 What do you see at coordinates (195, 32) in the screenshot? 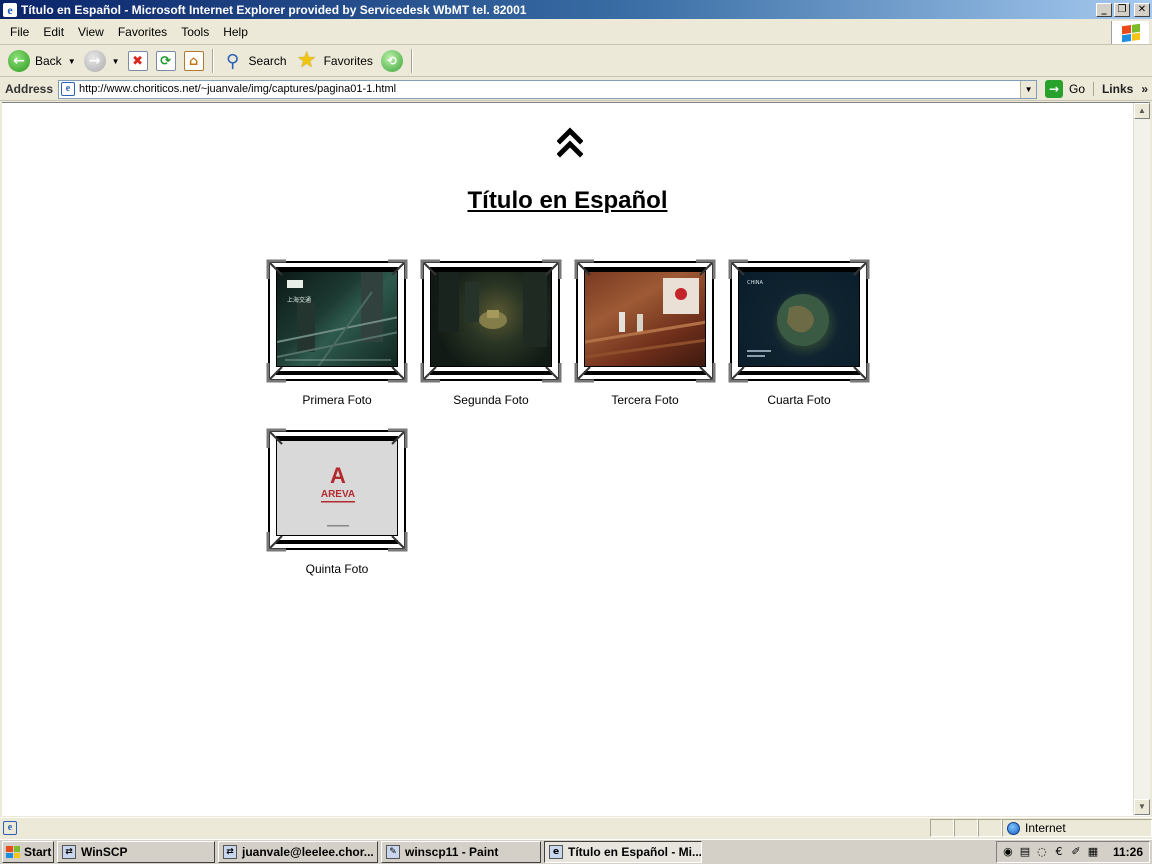
I see `menu-tools: Tools` at bounding box center [195, 32].